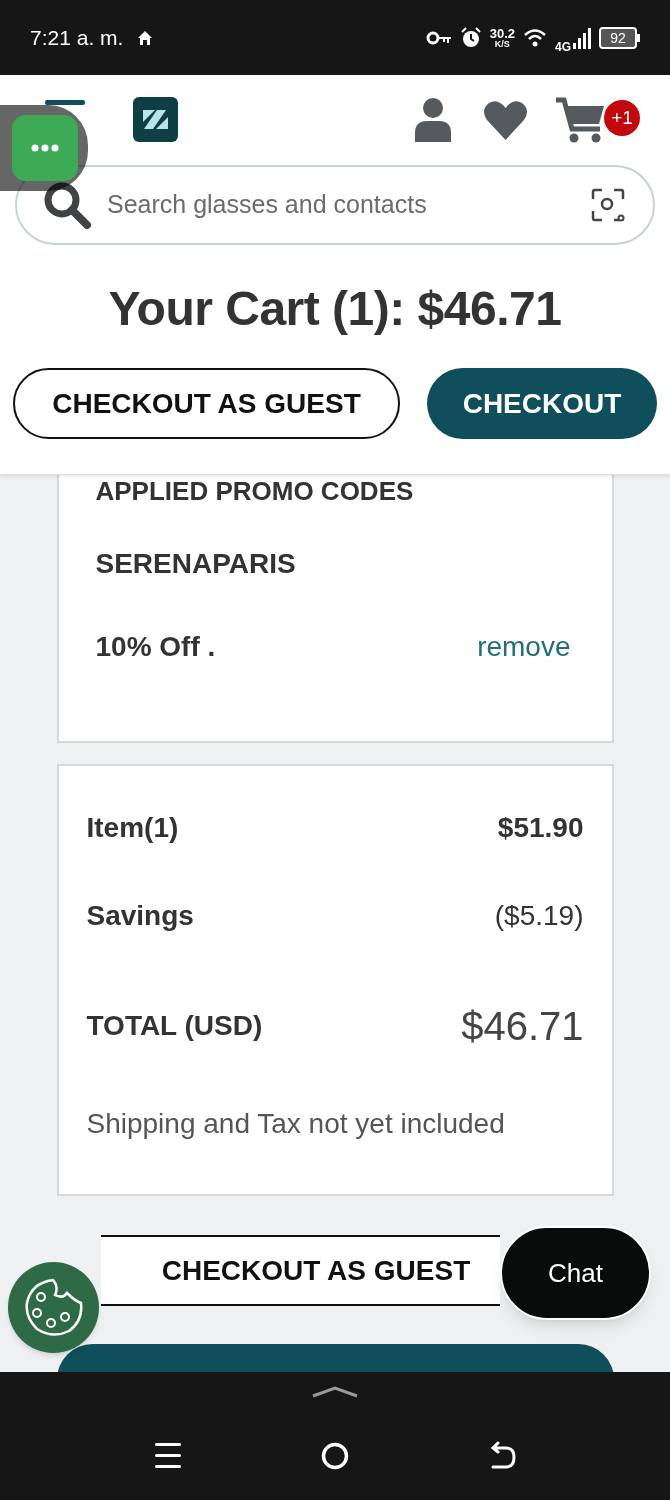  Describe the element at coordinates (155, 647) in the screenshot. I see `discount-text: 10% Off .` at that location.